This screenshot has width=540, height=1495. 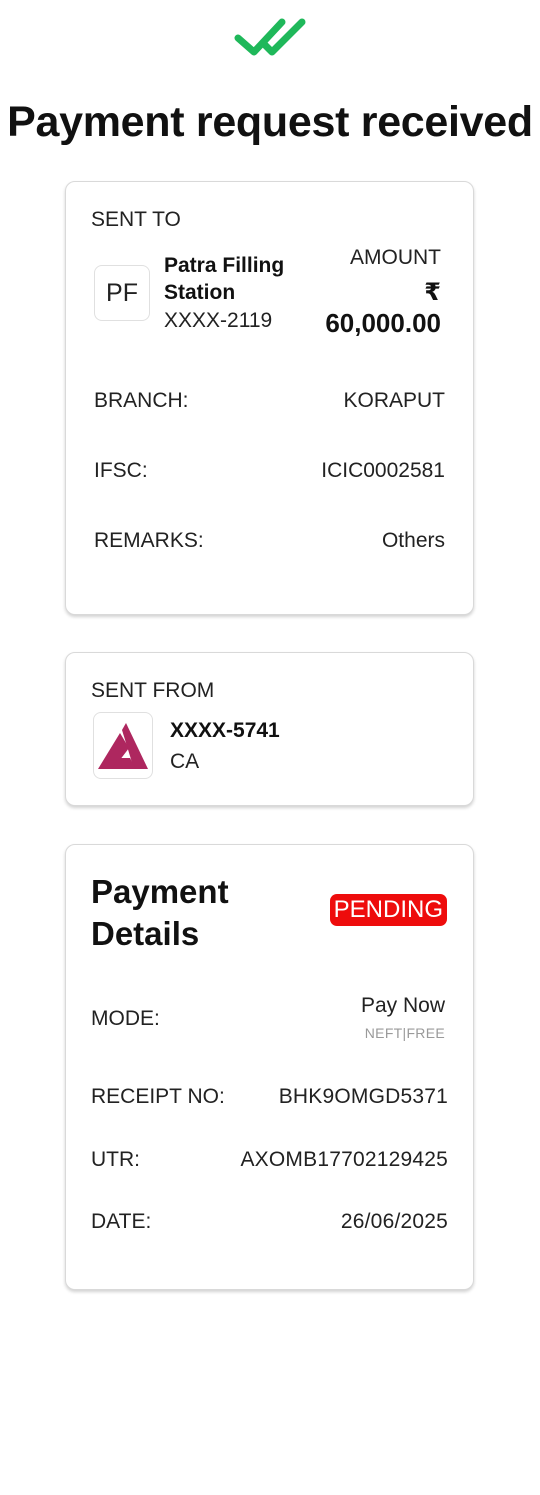 I want to click on sender-account-type: CA, so click(x=185, y=761).